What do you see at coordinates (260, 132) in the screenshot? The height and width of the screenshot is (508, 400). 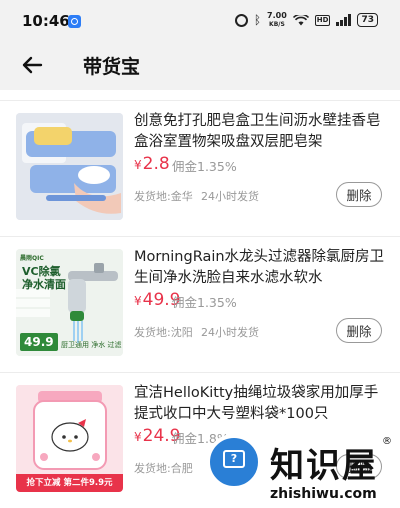 I see `product-title: 创意免打孔肥皂盒卫生间沥水壁挂香皂盒浴室置物架吸盘双层肥皂架` at bounding box center [260, 132].